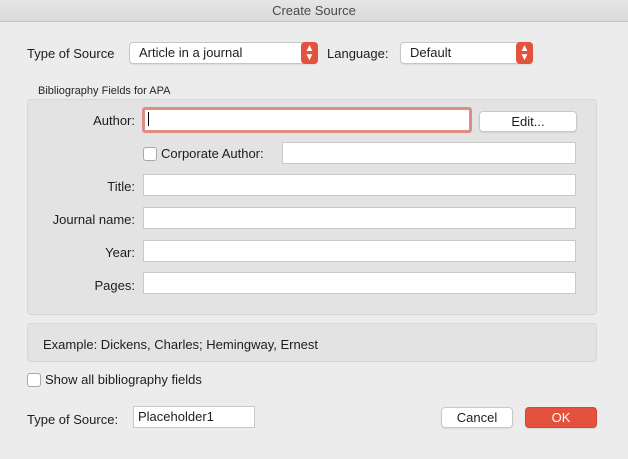 The height and width of the screenshot is (459, 628). What do you see at coordinates (359, 251) in the screenshot?
I see `year-input` at bounding box center [359, 251].